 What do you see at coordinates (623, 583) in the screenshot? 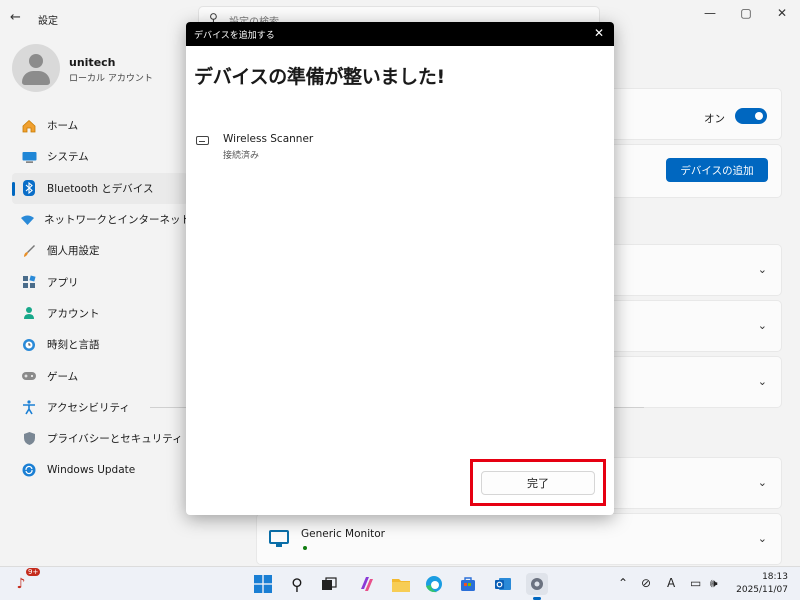
I see `show-hidden-icons-icon: ⌃` at bounding box center [623, 583].